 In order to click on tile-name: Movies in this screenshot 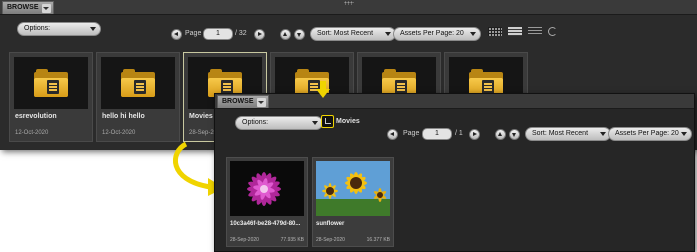, I will do `click(201, 116)`.